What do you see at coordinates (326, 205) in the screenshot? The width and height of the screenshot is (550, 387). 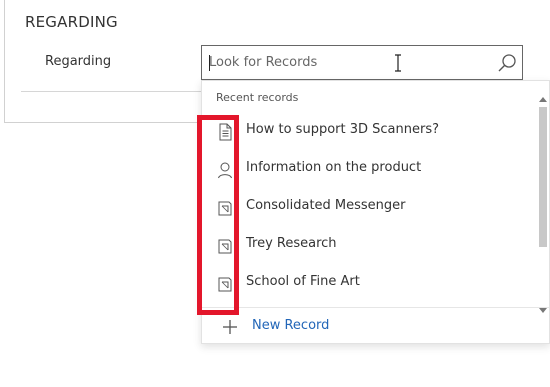 I see `record-label: Consolidated Messenger` at bounding box center [326, 205].